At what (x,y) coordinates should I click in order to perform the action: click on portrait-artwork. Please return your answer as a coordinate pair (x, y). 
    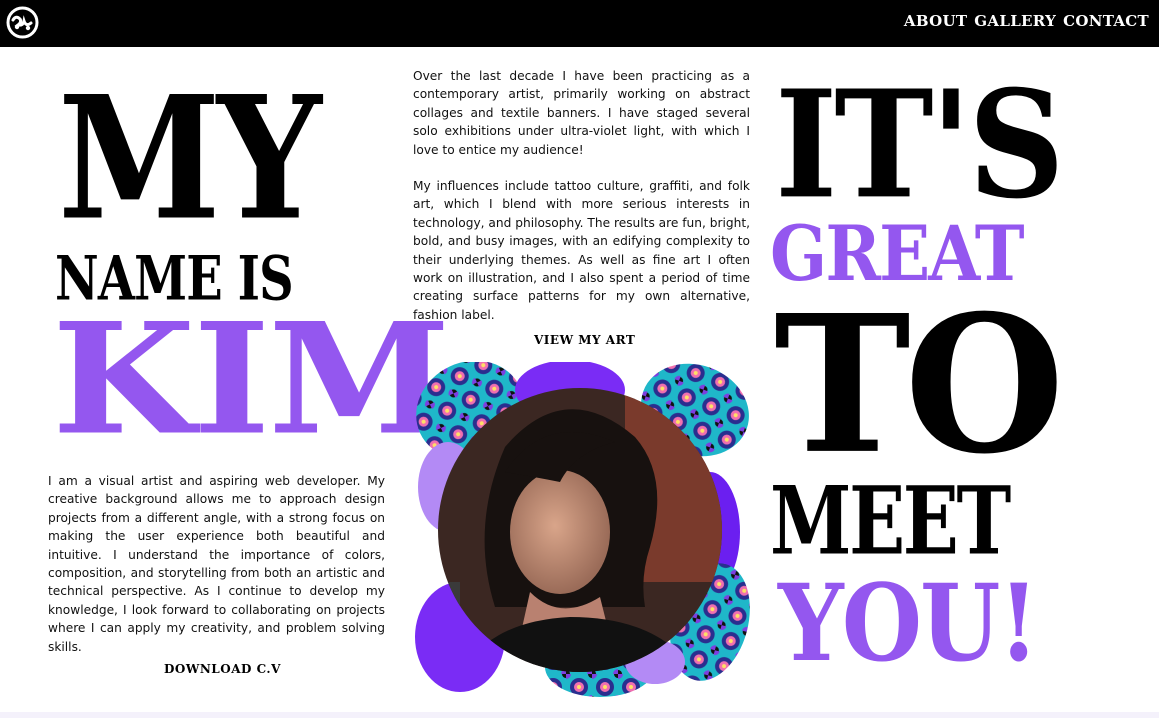
    Looking at the image, I should click on (582, 529).